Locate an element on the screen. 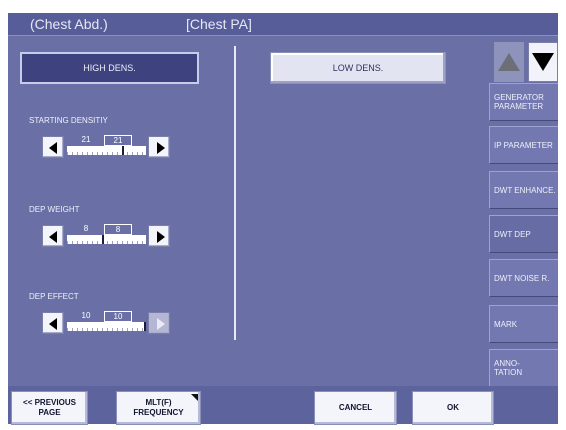  sidebar-item-label-line: GENERATOR is located at coordinates (519, 97).